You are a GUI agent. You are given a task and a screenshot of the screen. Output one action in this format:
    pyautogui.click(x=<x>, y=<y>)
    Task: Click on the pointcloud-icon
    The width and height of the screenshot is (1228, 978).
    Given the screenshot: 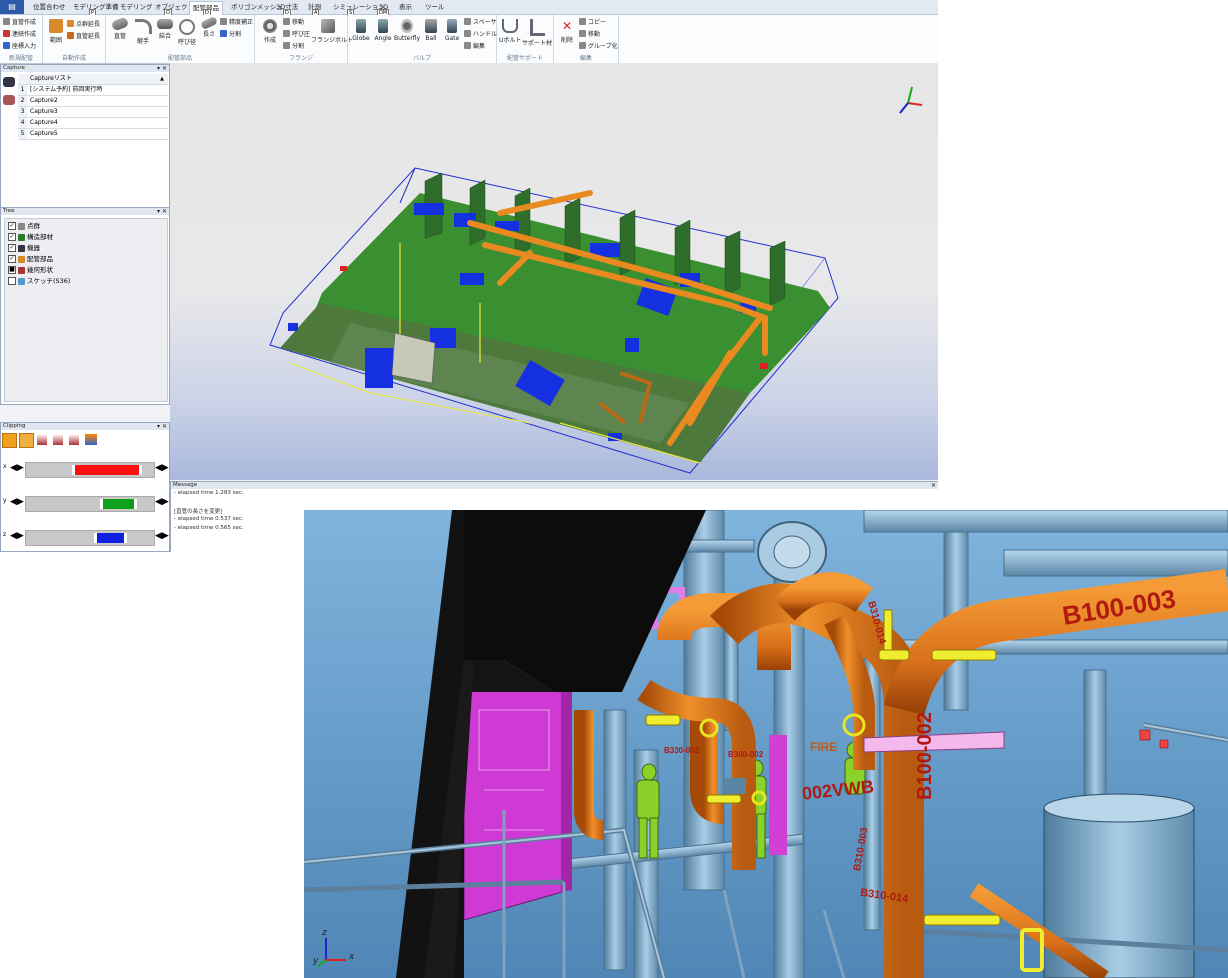 What is the action you would take?
    pyautogui.click(x=21, y=226)
    